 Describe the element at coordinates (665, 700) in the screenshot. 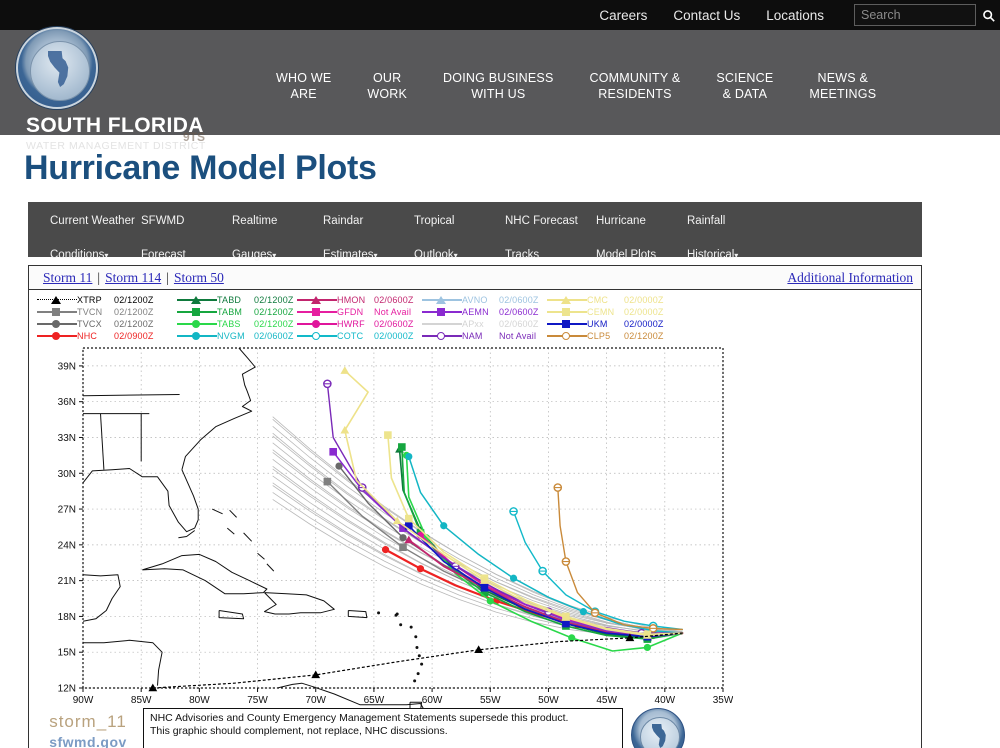

I see `x-tick-label: 40W` at that location.